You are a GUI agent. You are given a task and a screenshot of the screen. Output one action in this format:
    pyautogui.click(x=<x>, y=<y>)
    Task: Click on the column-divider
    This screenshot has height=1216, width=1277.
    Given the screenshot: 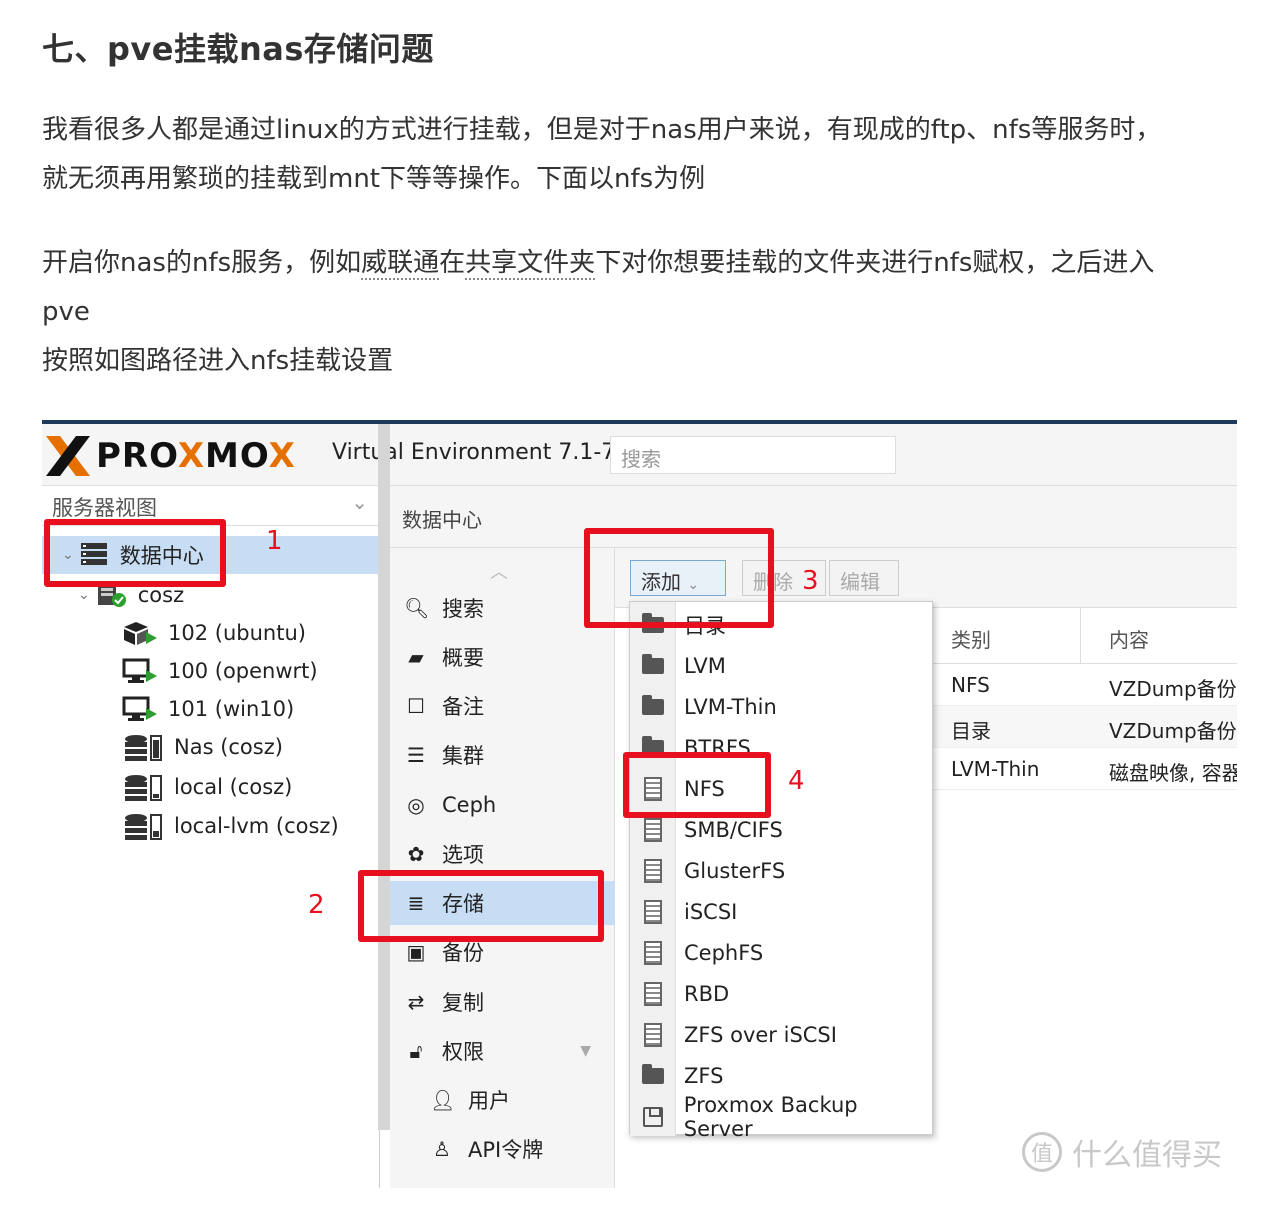 What is the action you would take?
    pyautogui.click(x=1080, y=636)
    